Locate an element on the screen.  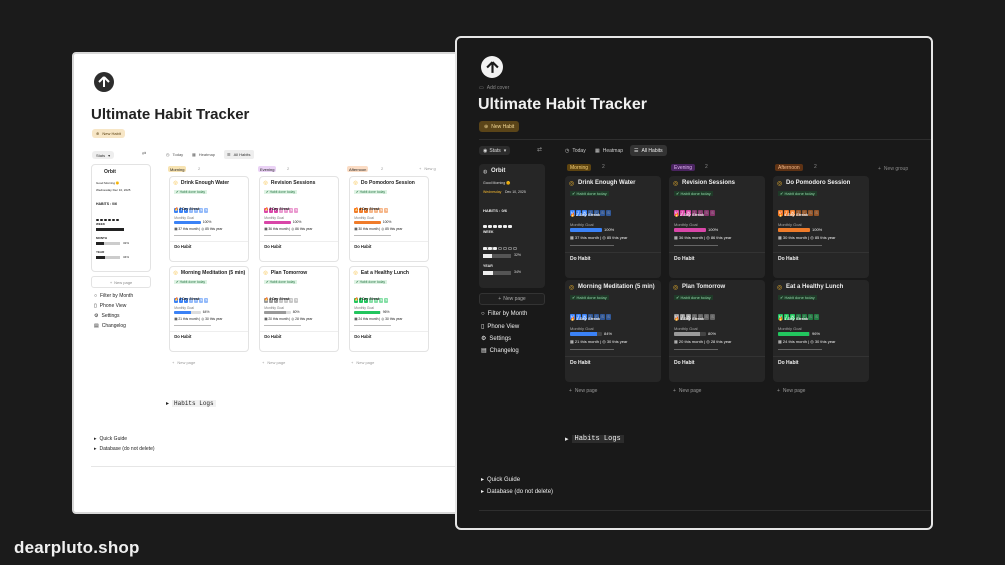
dark-new-page-2: + New page is located at coordinates (687, 391).